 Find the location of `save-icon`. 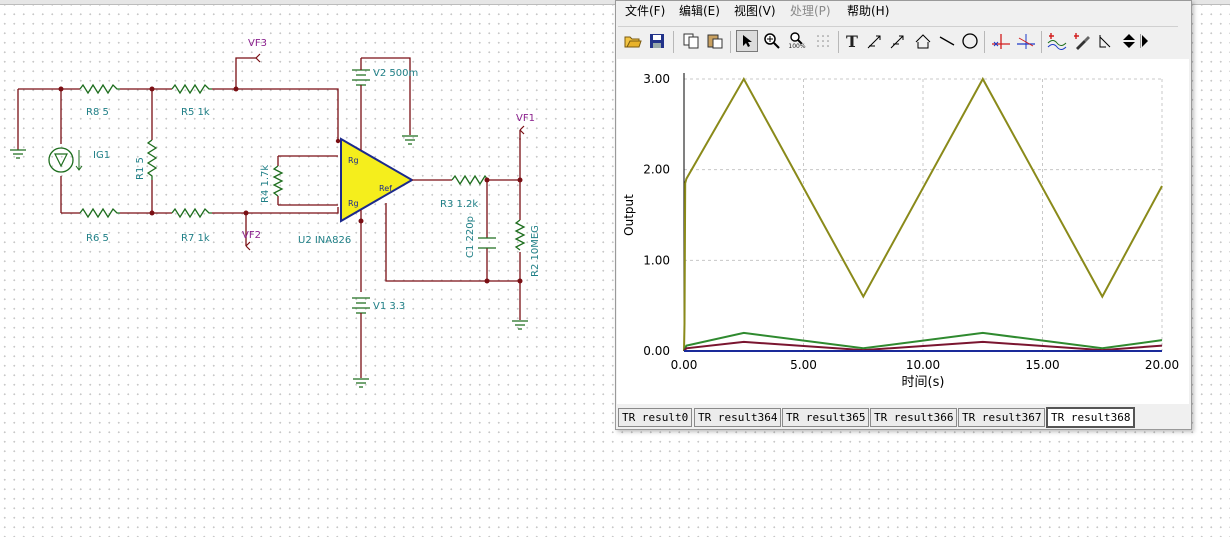

save-icon is located at coordinates (657, 41).